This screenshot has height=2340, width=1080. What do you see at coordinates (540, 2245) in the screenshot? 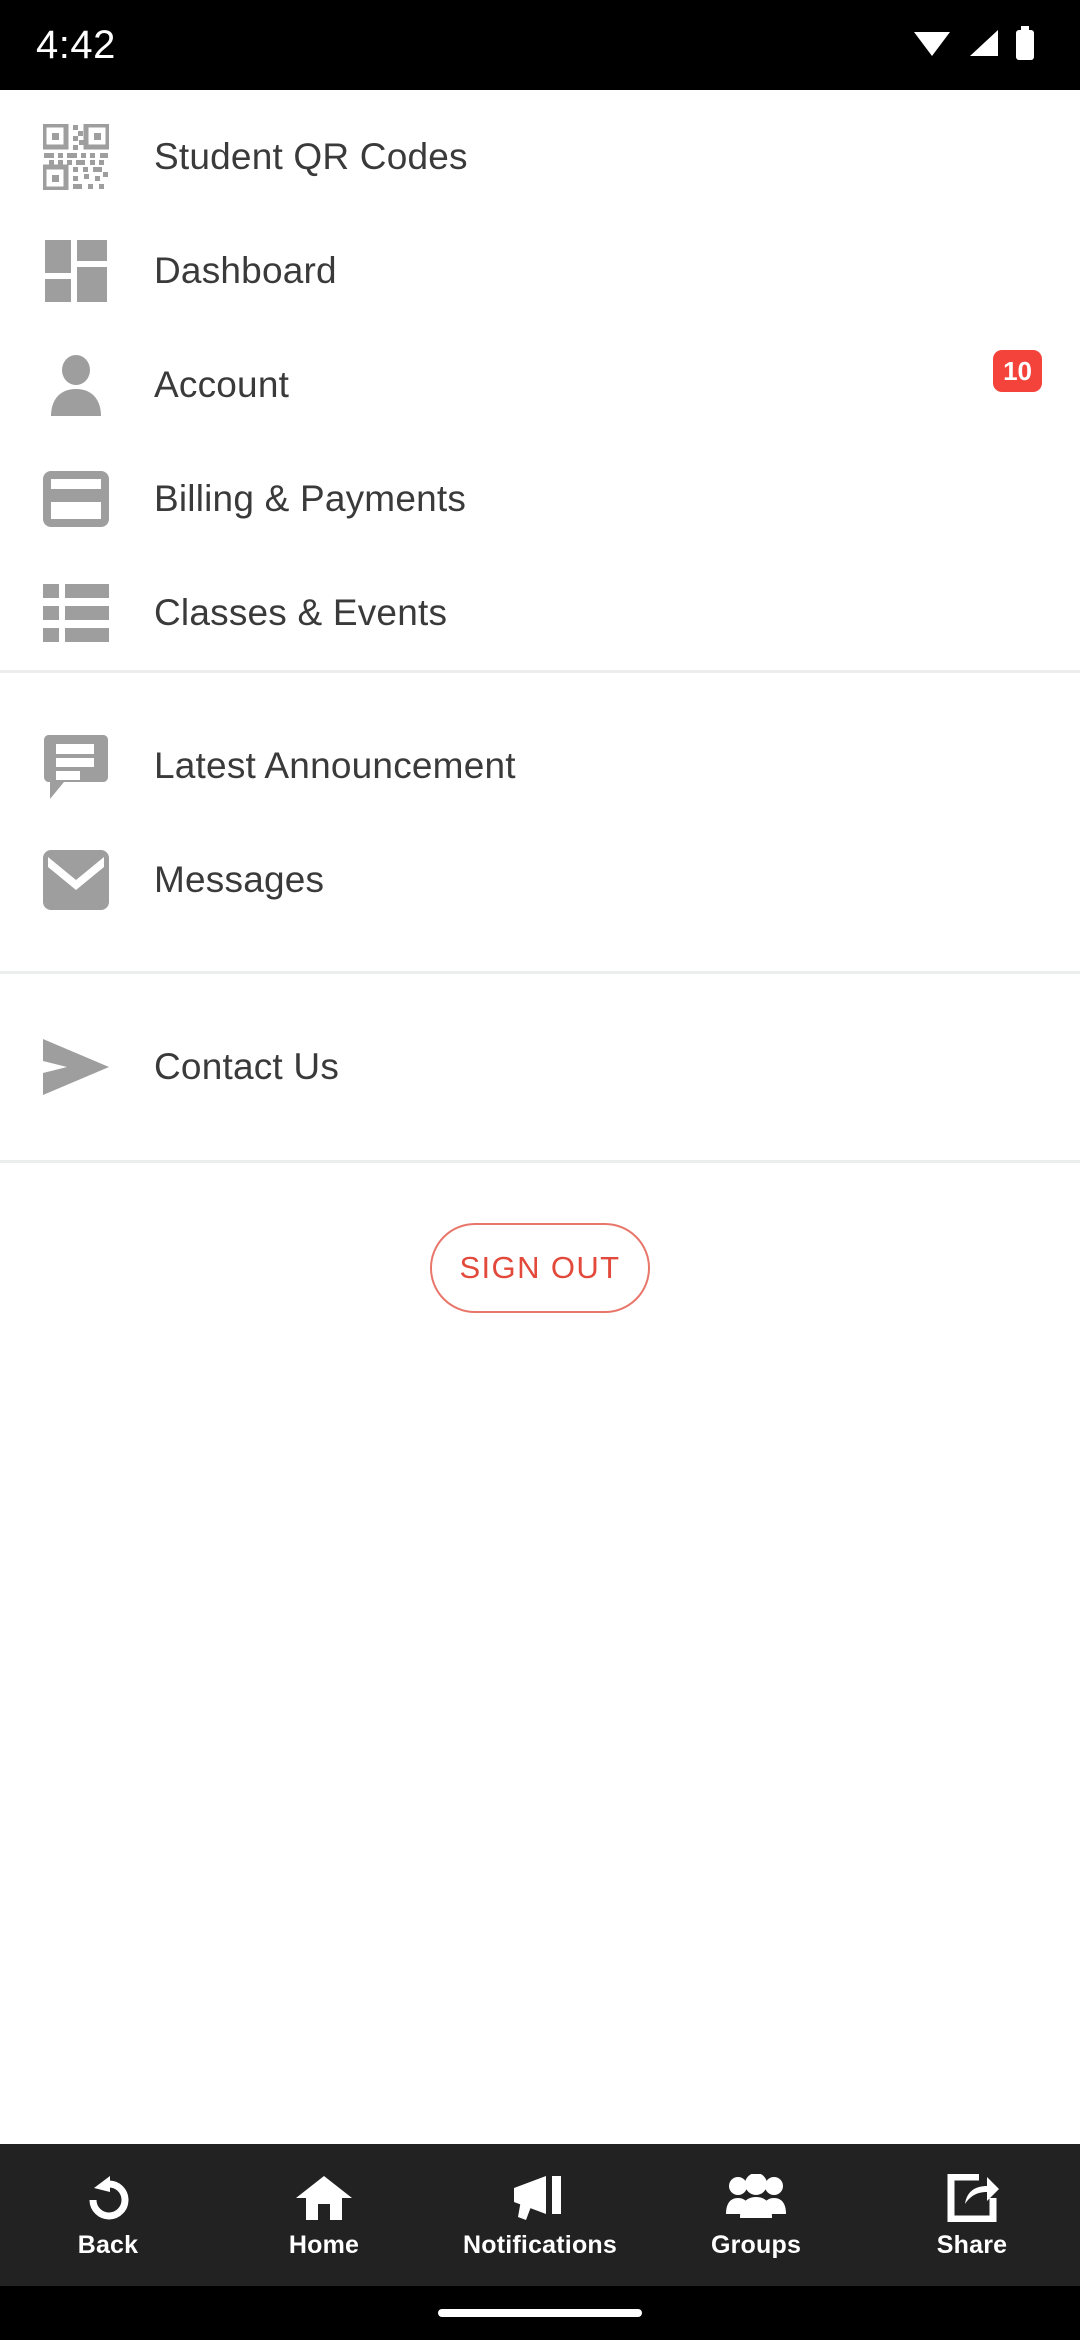
I see `nav-item-label: Notifications` at bounding box center [540, 2245].